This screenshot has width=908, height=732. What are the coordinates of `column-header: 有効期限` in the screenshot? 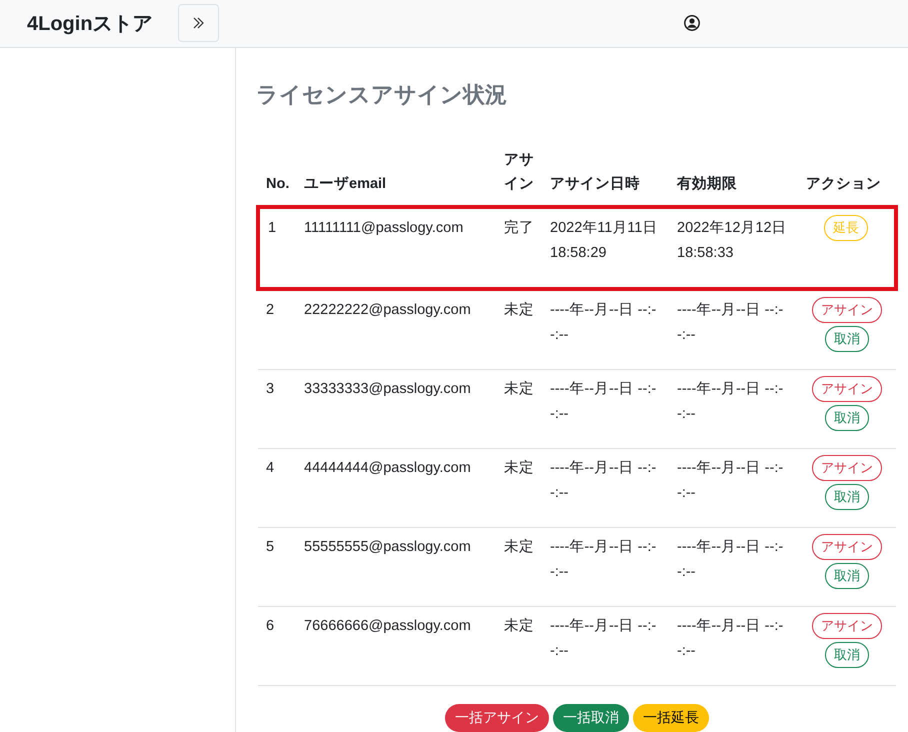 It's located at (707, 184).